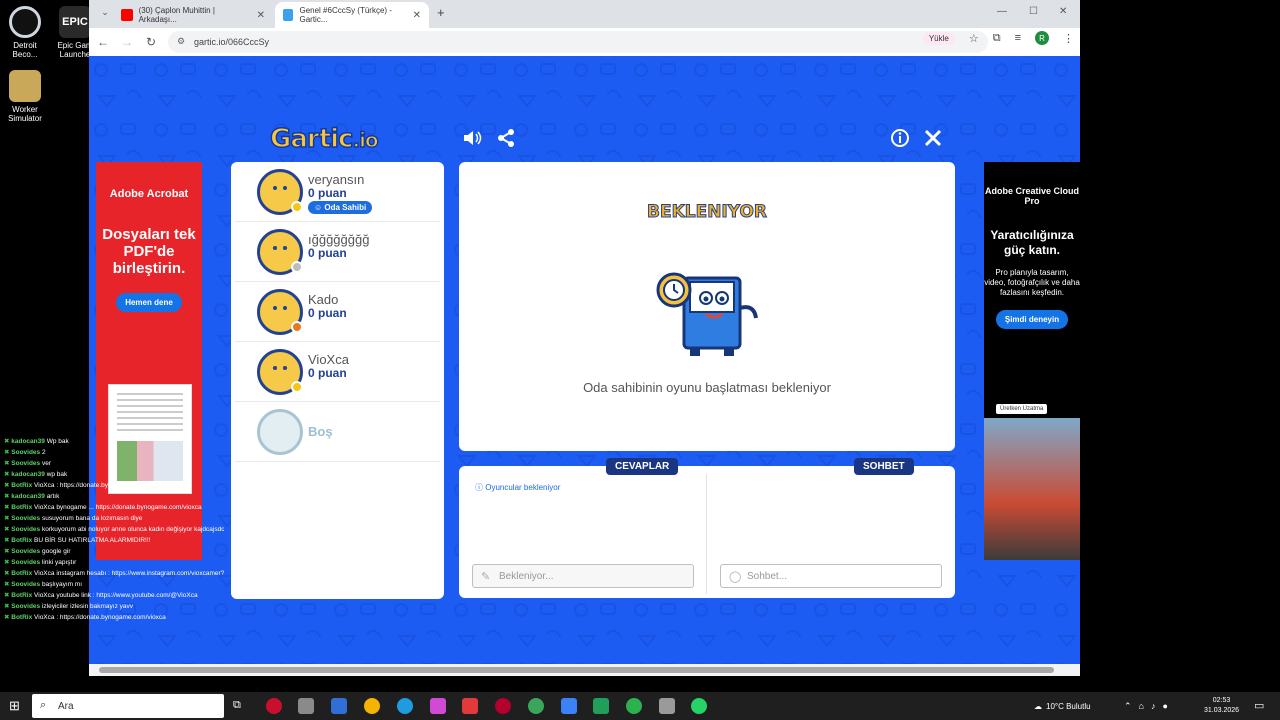  I want to click on media-icon: ≡, so click(1018, 38).